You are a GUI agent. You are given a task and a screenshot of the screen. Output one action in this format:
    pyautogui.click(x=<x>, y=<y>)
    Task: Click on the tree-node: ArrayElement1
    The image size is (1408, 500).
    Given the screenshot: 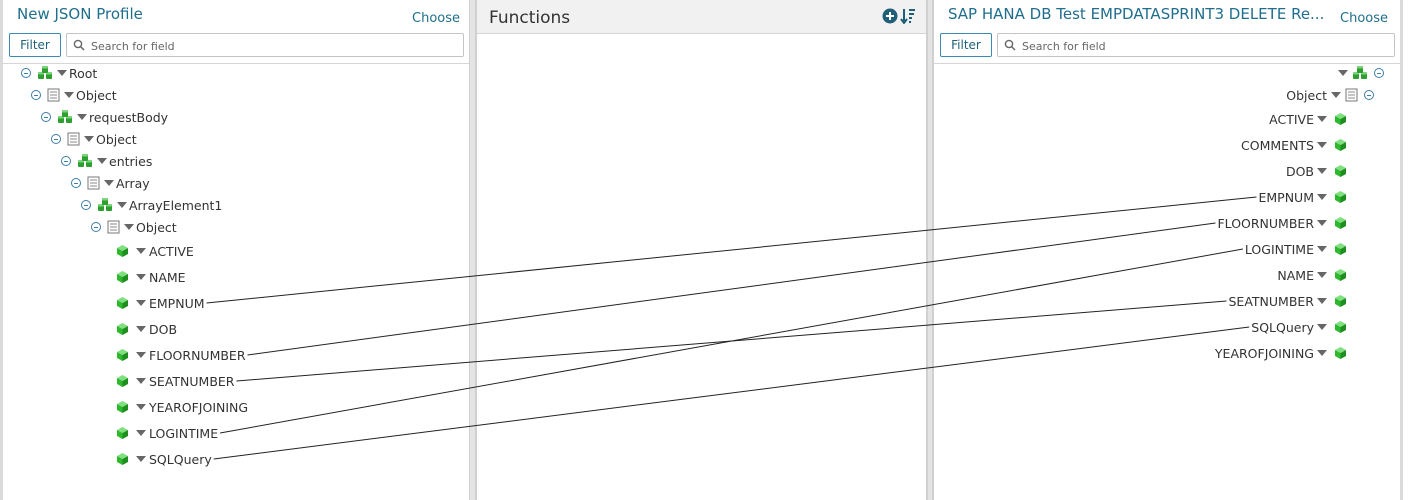 What is the action you would take?
    pyautogui.click(x=151, y=205)
    